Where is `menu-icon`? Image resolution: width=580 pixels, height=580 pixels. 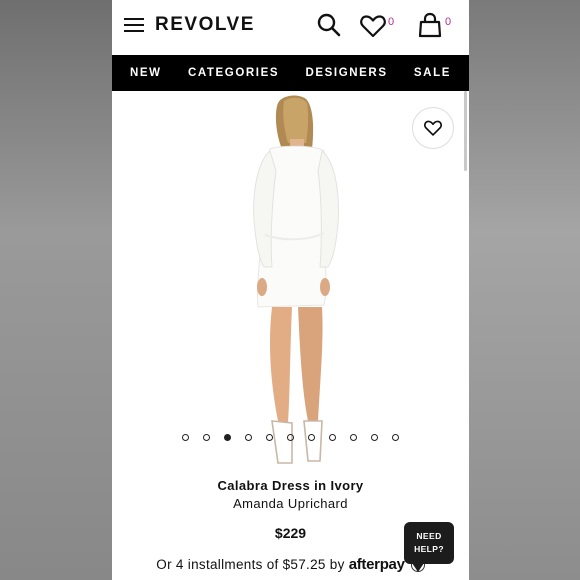 menu-icon is located at coordinates (134, 25).